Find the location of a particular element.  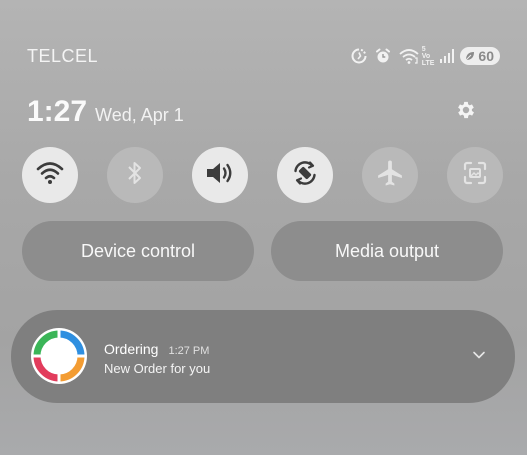

network-type: 5 Vo LTE is located at coordinates (428, 56).